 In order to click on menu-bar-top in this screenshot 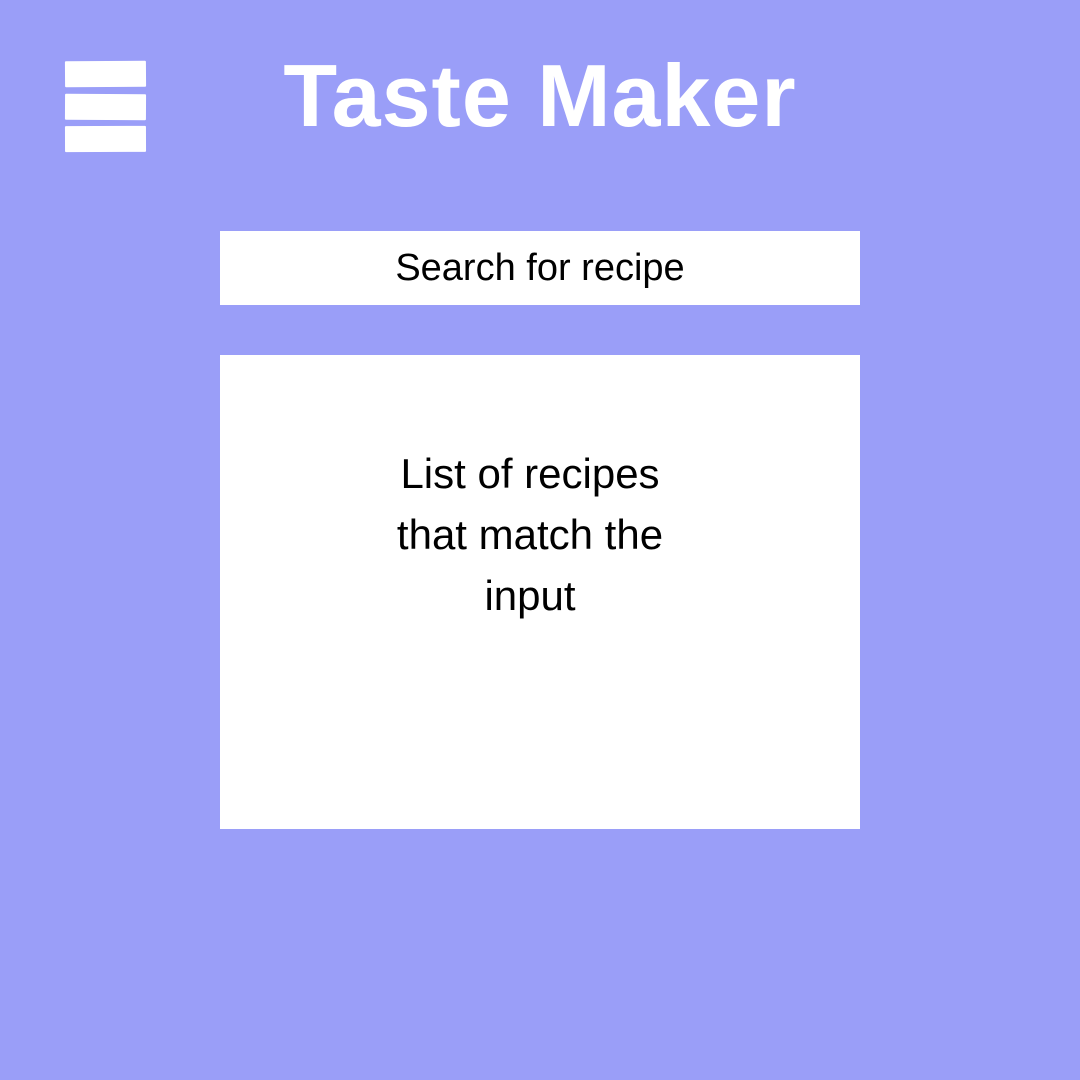, I will do `click(105, 74)`.